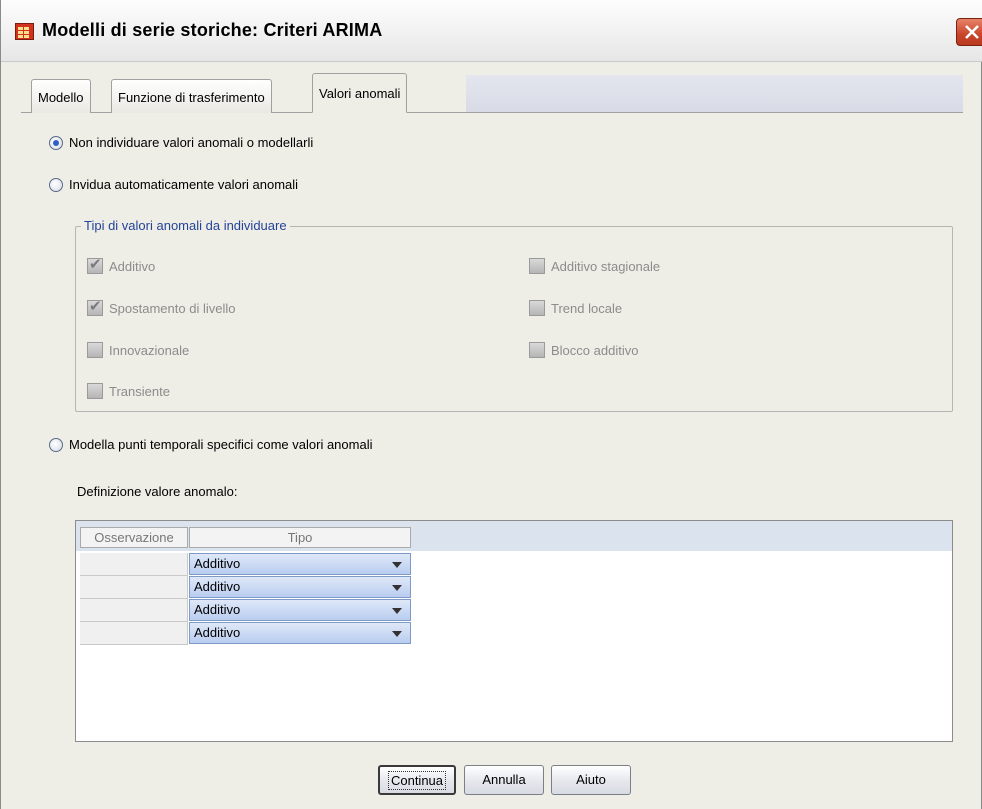 The height and width of the screenshot is (809, 982). I want to click on radio-auto-detect: Invidua automaticamente valori anomali, so click(173, 184).